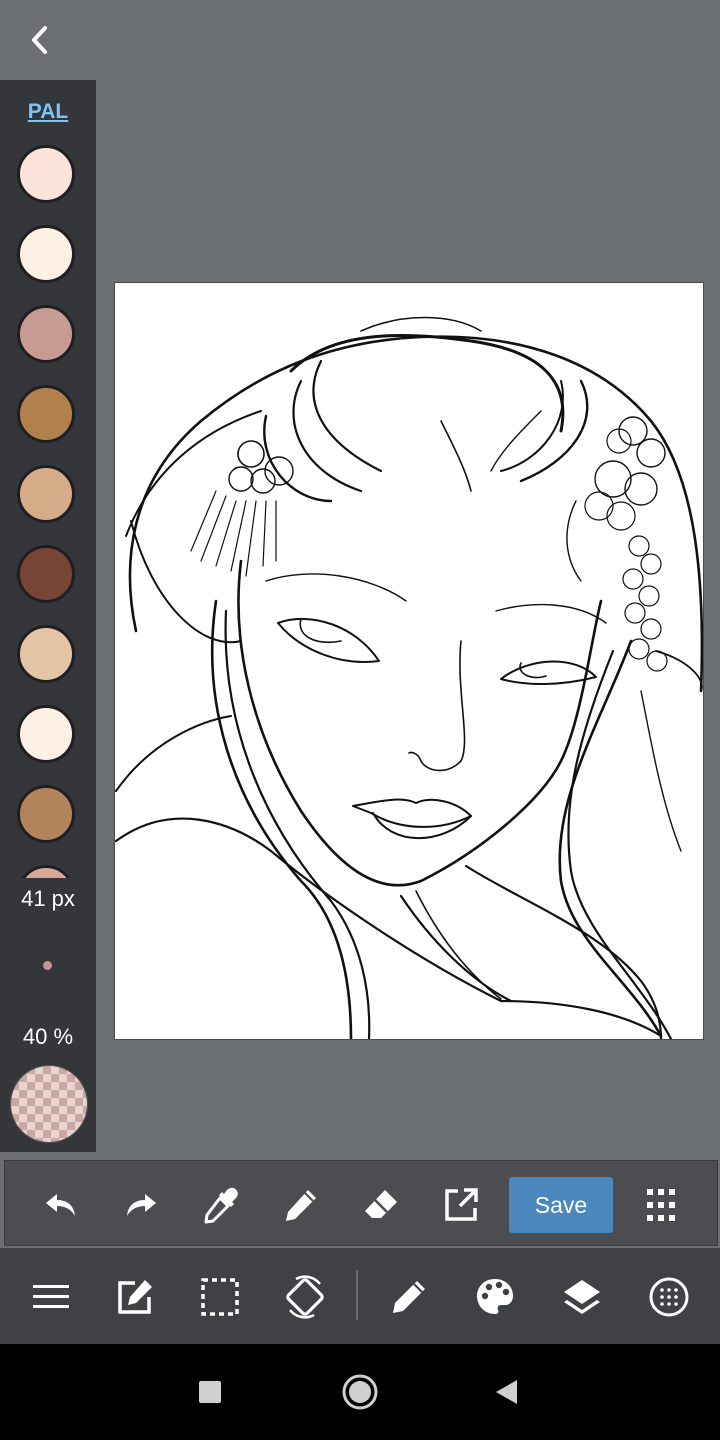  I want to click on back-icon, so click(506, 1392).